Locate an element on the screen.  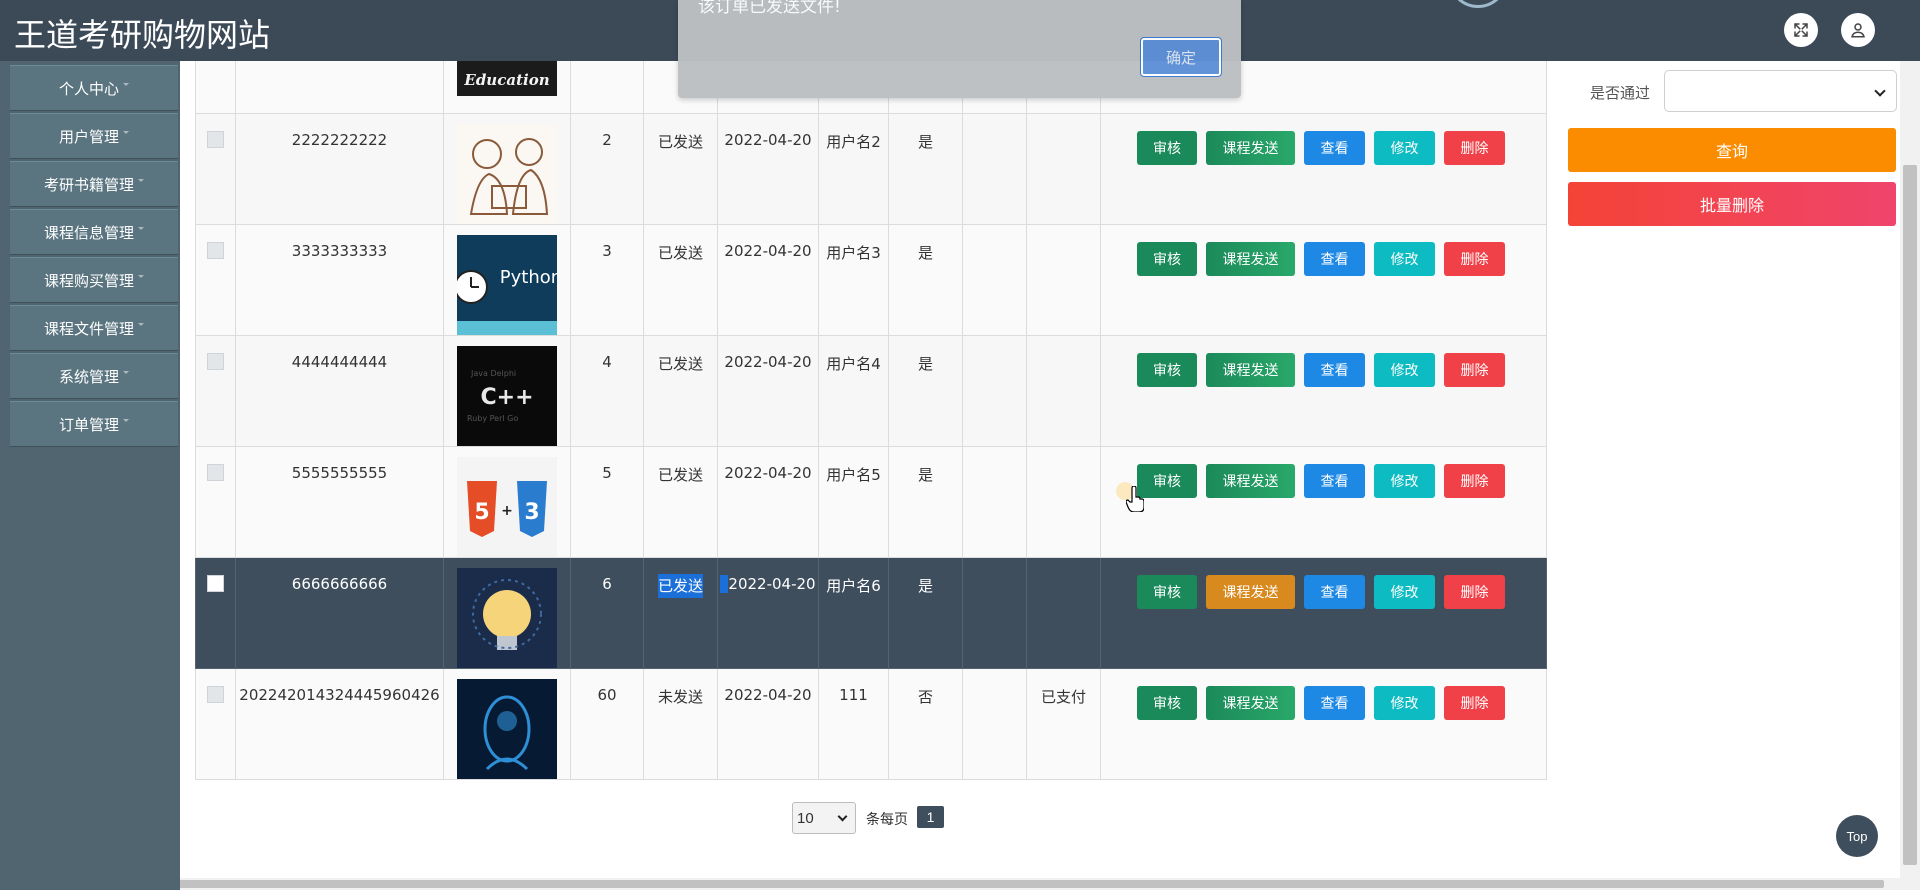
page-number-current: 1 is located at coordinates (930, 817).